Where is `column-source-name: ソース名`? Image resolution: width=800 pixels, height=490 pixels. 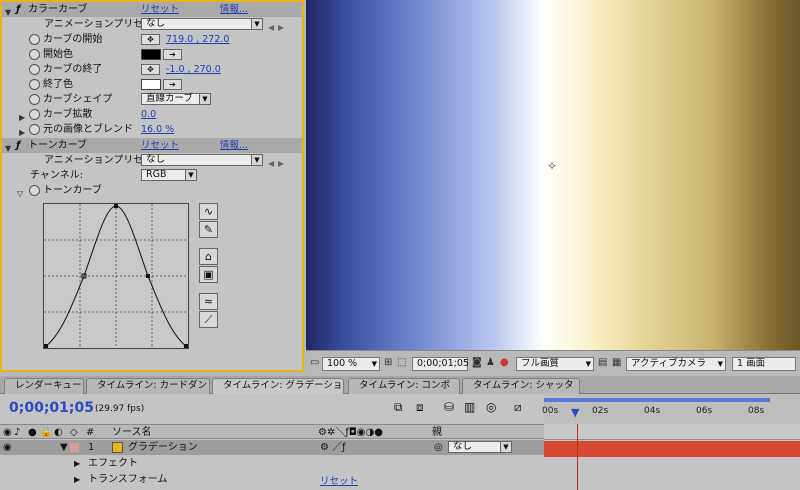
column-source-name: ソース名 is located at coordinates (132, 432).